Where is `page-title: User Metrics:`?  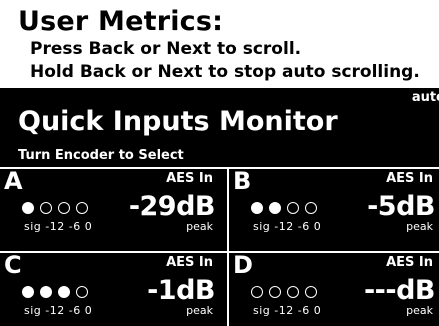 page-title: User Metrics: is located at coordinates (121, 21).